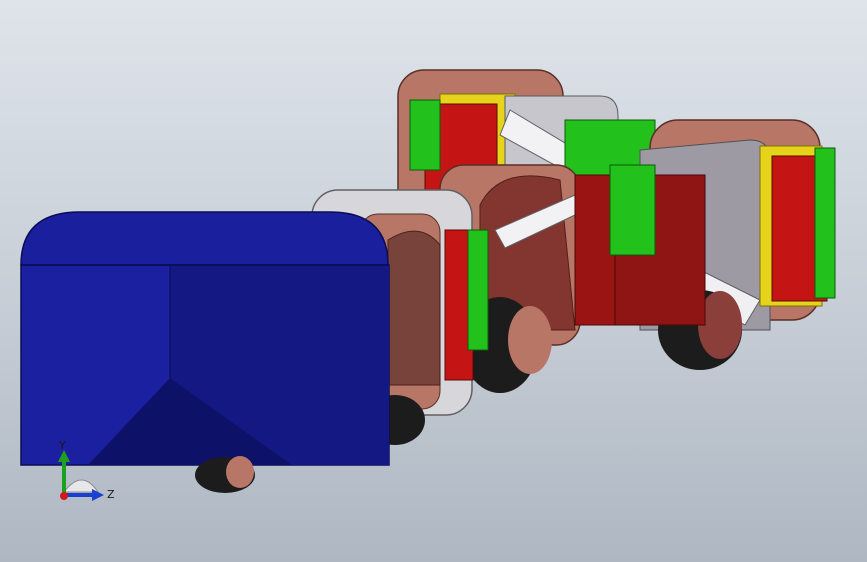  I want to click on coordinate-triad: Y Z, so click(86, 470).